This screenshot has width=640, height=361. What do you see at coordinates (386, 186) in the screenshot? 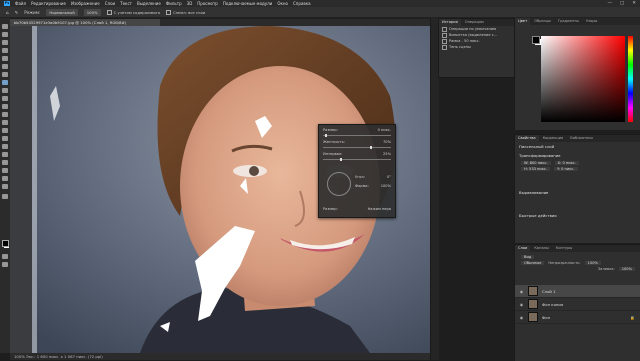
I see `roundness-value: 100%` at bounding box center [386, 186].